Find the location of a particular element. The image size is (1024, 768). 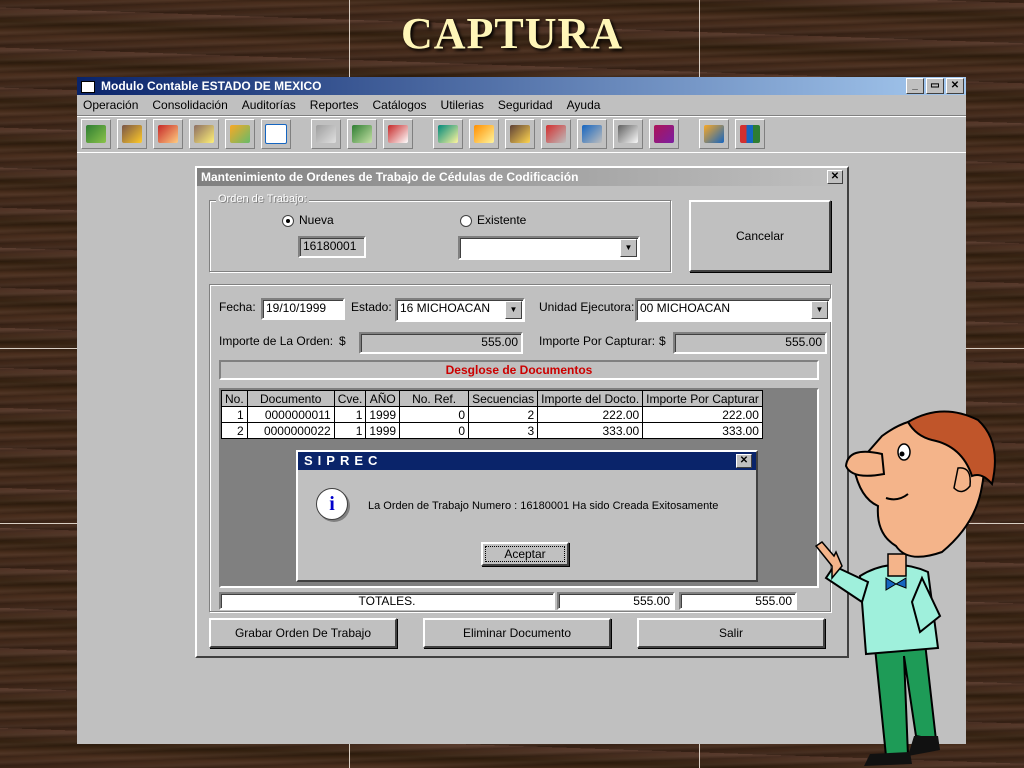

cell-no: 1 is located at coordinates (234, 414).